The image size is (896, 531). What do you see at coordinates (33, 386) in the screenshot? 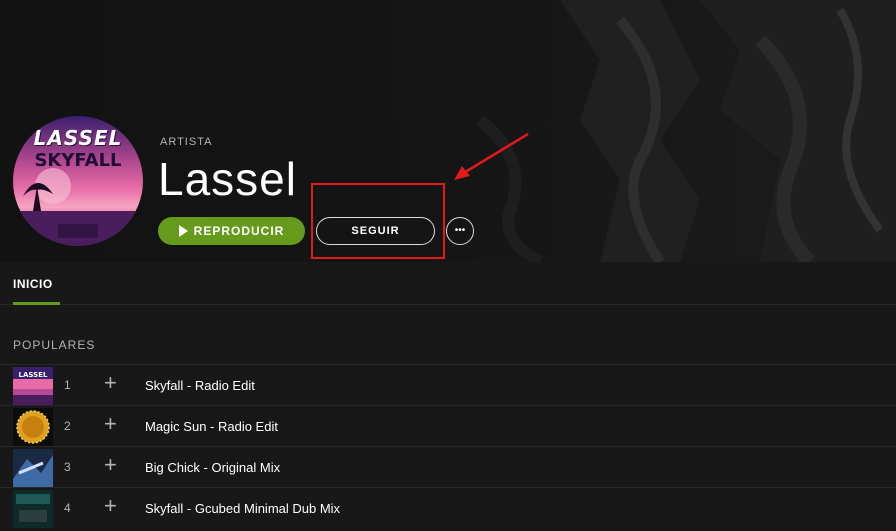
I see `track-artwork: LASSEL` at bounding box center [33, 386].